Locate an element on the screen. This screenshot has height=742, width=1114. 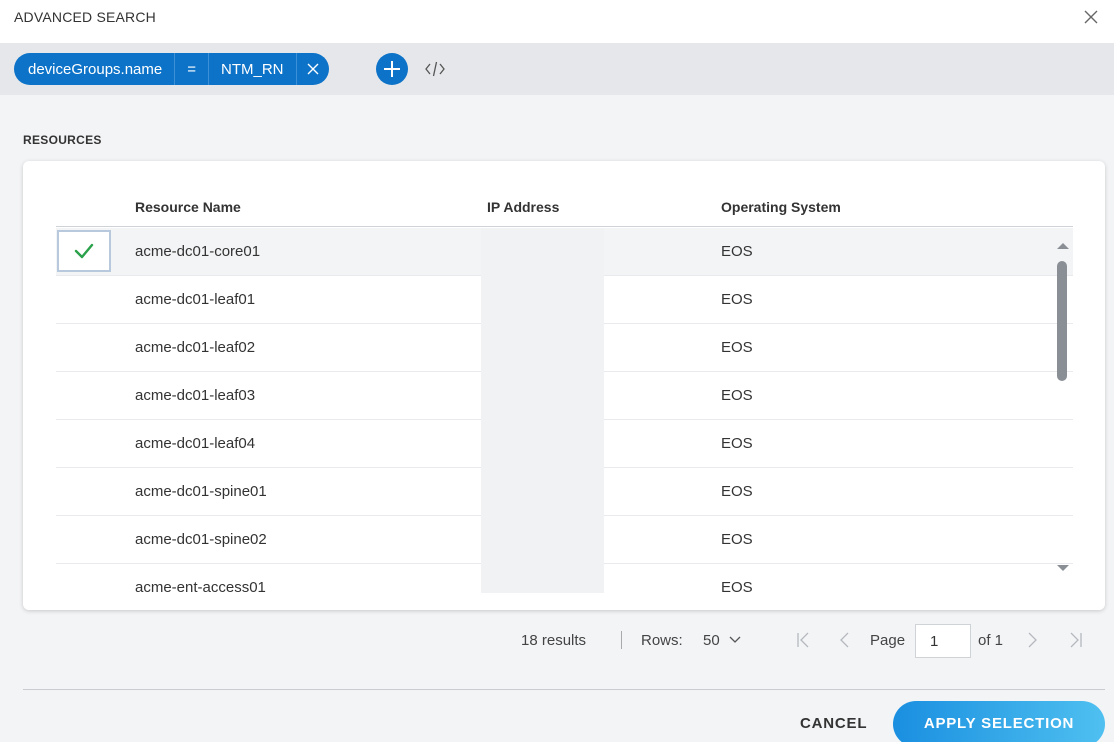
first-page-icon is located at coordinates (803, 640).